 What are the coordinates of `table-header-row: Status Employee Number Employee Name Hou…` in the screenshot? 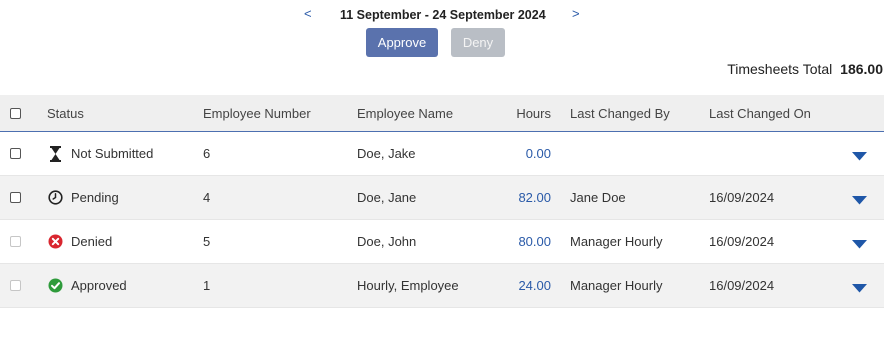 It's located at (442, 113).